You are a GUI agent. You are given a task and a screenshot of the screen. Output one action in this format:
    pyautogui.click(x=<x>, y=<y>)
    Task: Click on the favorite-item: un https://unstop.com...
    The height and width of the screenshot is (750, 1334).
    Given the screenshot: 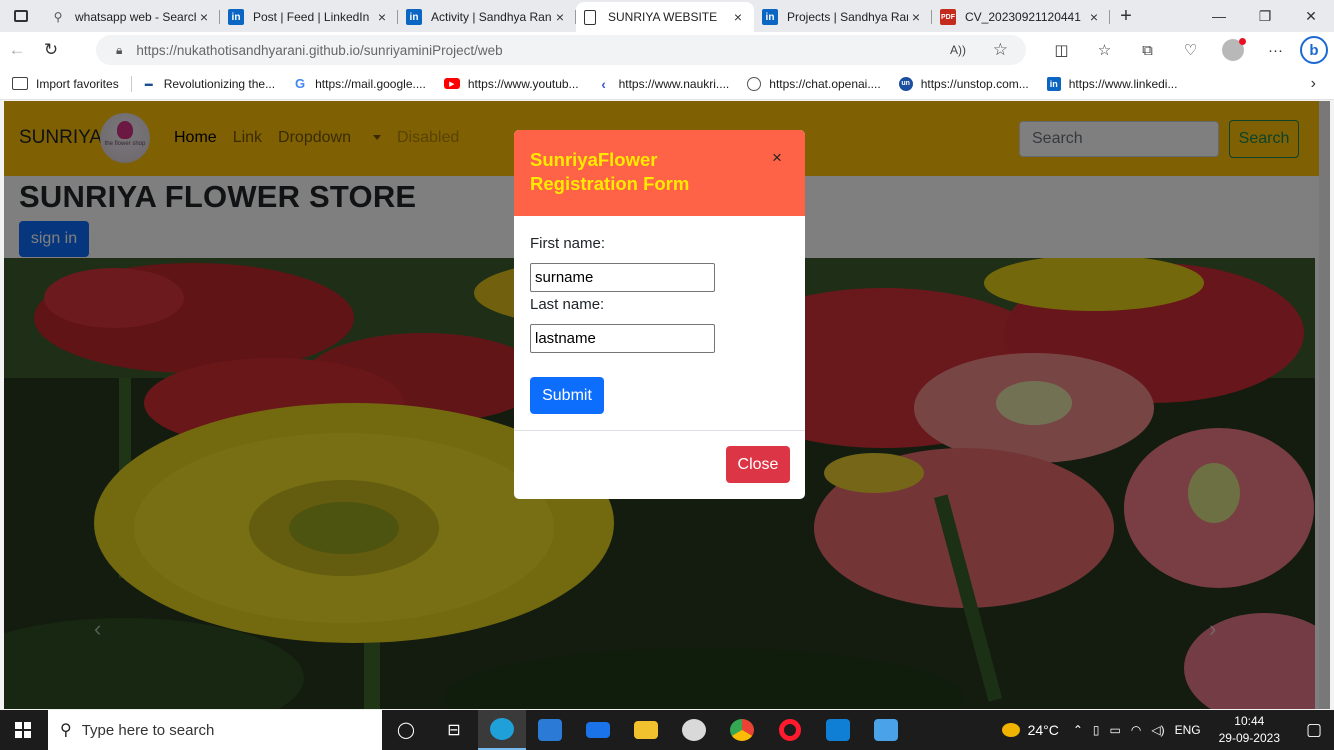 What is the action you would take?
    pyautogui.click(x=963, y=83)
    